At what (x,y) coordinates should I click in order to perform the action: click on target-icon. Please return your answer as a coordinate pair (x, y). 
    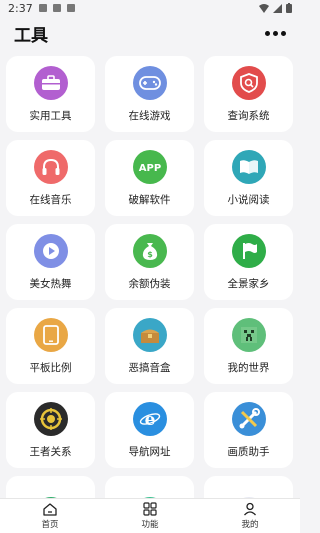
    Looking at the image, I should click on (50, 418).